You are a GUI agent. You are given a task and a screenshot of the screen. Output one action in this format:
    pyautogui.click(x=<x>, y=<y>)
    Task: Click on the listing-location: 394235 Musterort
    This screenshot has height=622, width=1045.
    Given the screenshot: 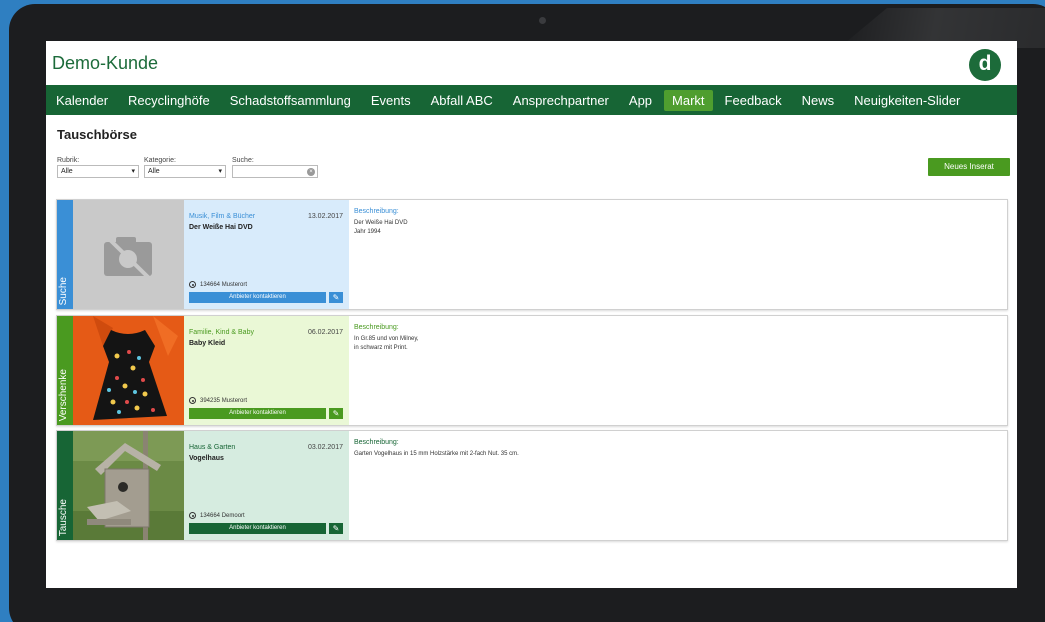 What is the action you would take?
    pyautogui.click(x=218, y=400)
    